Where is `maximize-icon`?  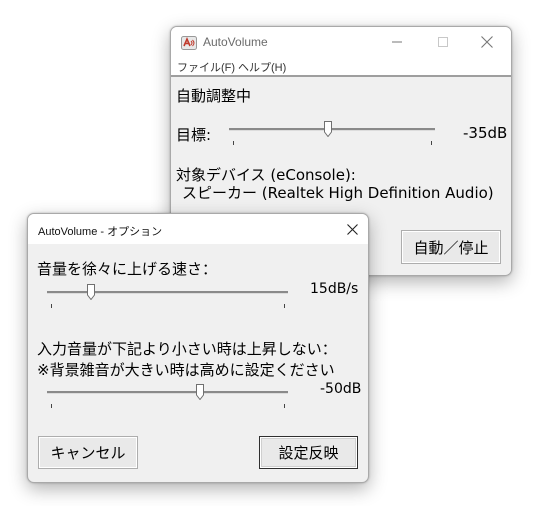
maximize-icon is located at coordinates (443, 42).